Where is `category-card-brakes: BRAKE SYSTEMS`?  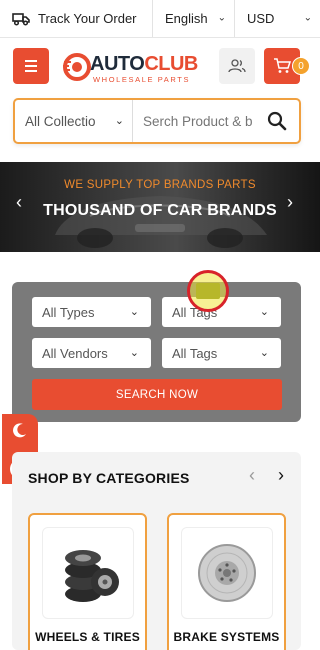
category-card-brakes: BRAKE SYSTEMS is located at coordinates (226, 581).